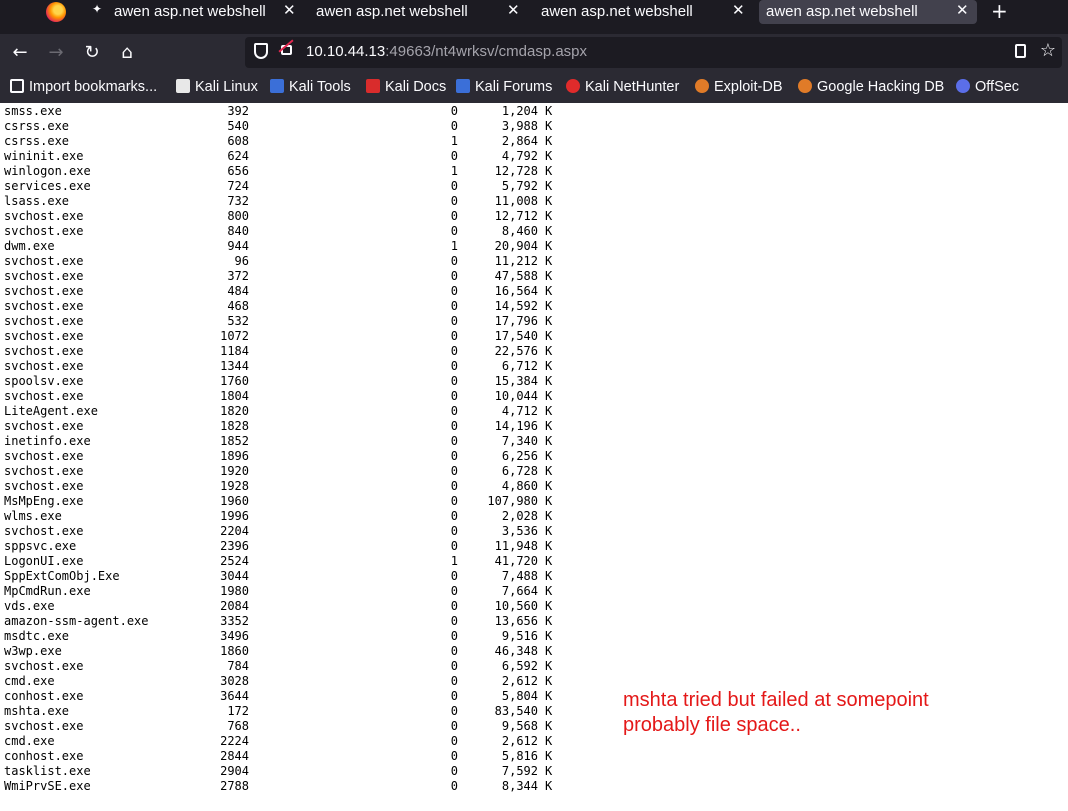 The width and height of the screenshot is (1068, 811). Describe the element at coordinates (516, 216) in the screenshot. I see `memory-usage: 12,712` at that location.